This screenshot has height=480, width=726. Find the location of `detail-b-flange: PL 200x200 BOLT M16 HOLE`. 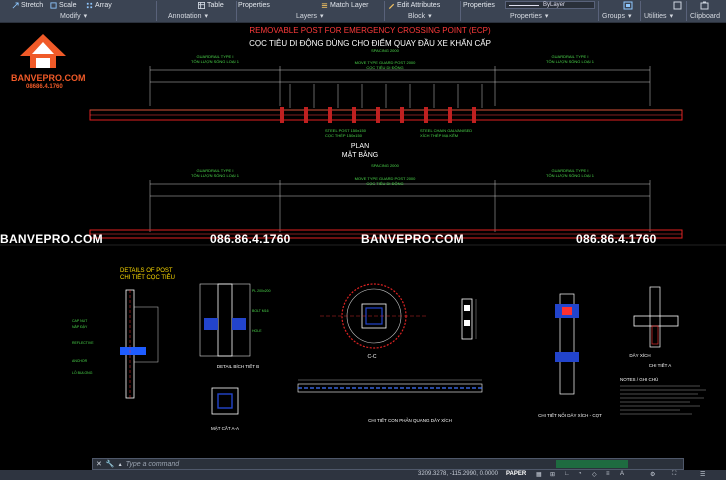

detail-b-flange: PL 200x200 BOLT M16 HOLE is located at coordinates (235, 320).